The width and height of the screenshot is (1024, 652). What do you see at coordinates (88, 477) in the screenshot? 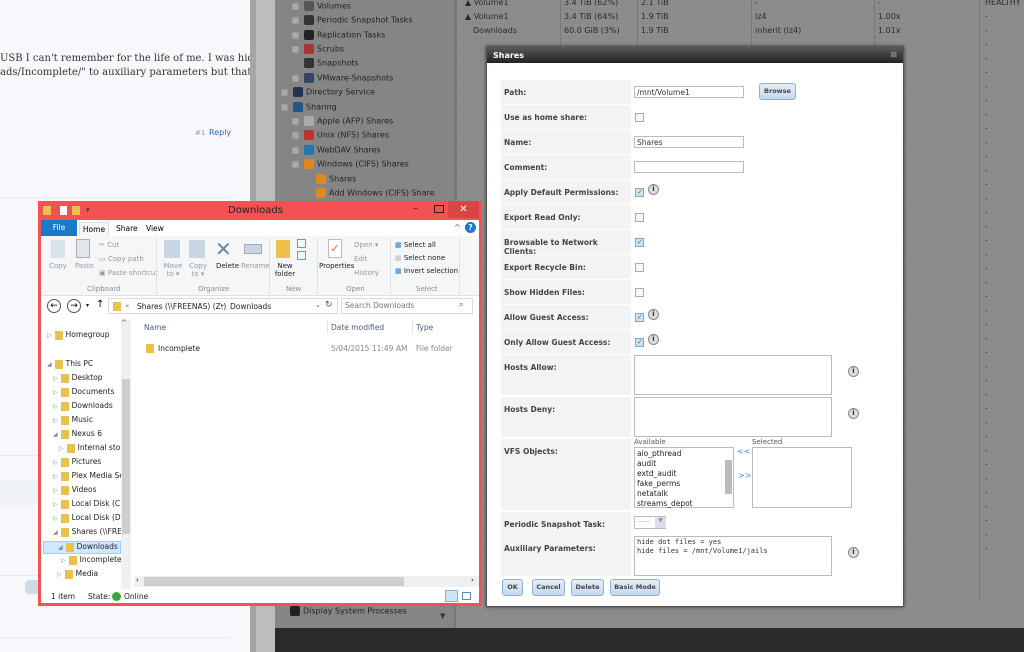
I see `nav-pane-item: ▷ Plex Media Se` at bounding box center [88, 477].